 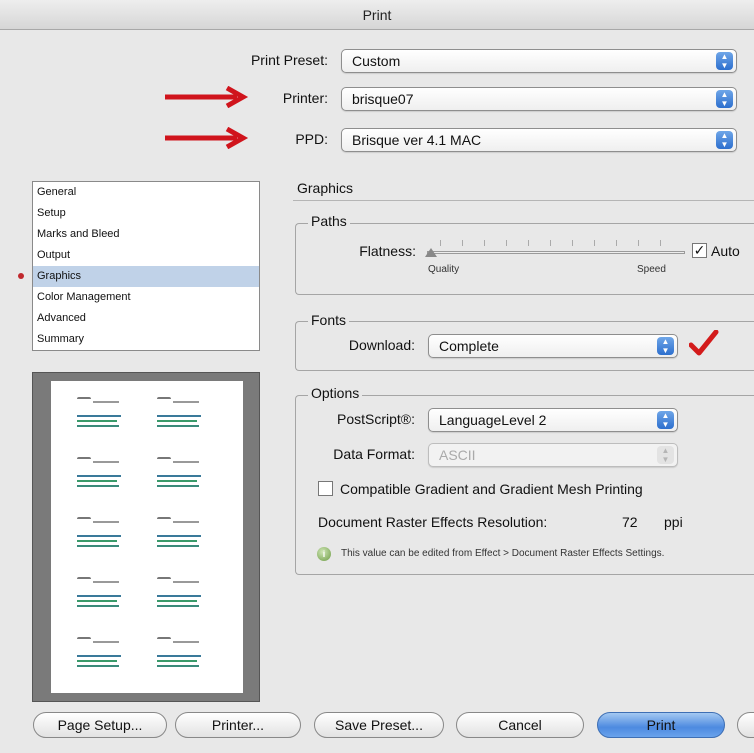 I want to click on printer-label: Printer:, so click(x=305, y=98).